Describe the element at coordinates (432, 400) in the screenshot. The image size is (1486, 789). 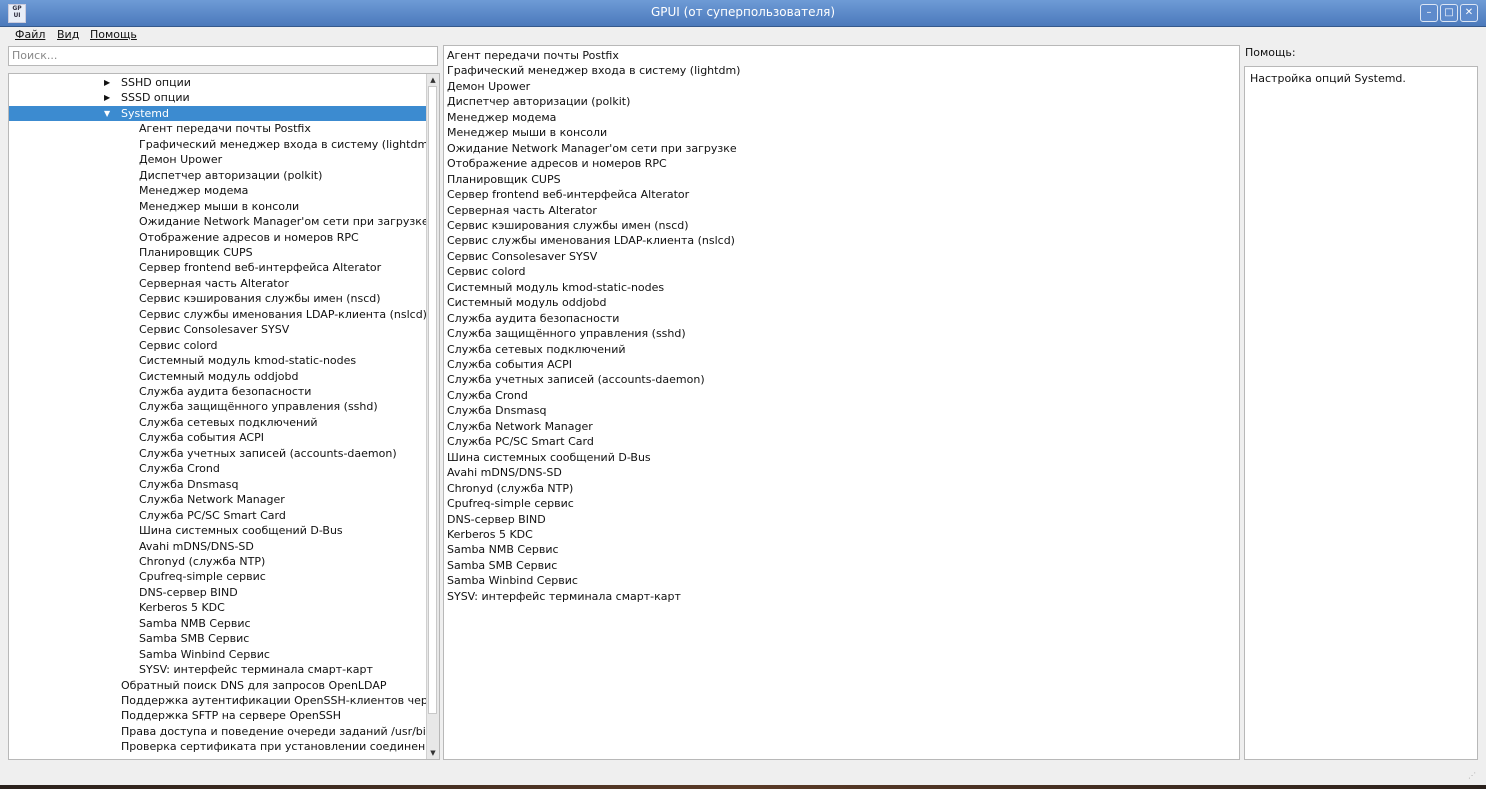
I see `scrollbar-thumb` at that location.